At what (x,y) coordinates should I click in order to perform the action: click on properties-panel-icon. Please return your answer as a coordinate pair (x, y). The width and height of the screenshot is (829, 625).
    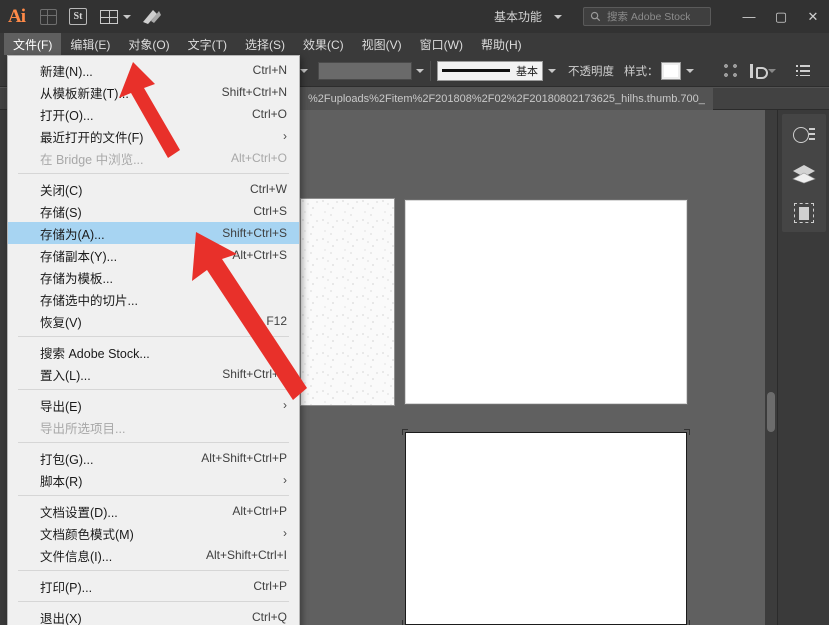
    Looking at the image, I should click on (804, 135).